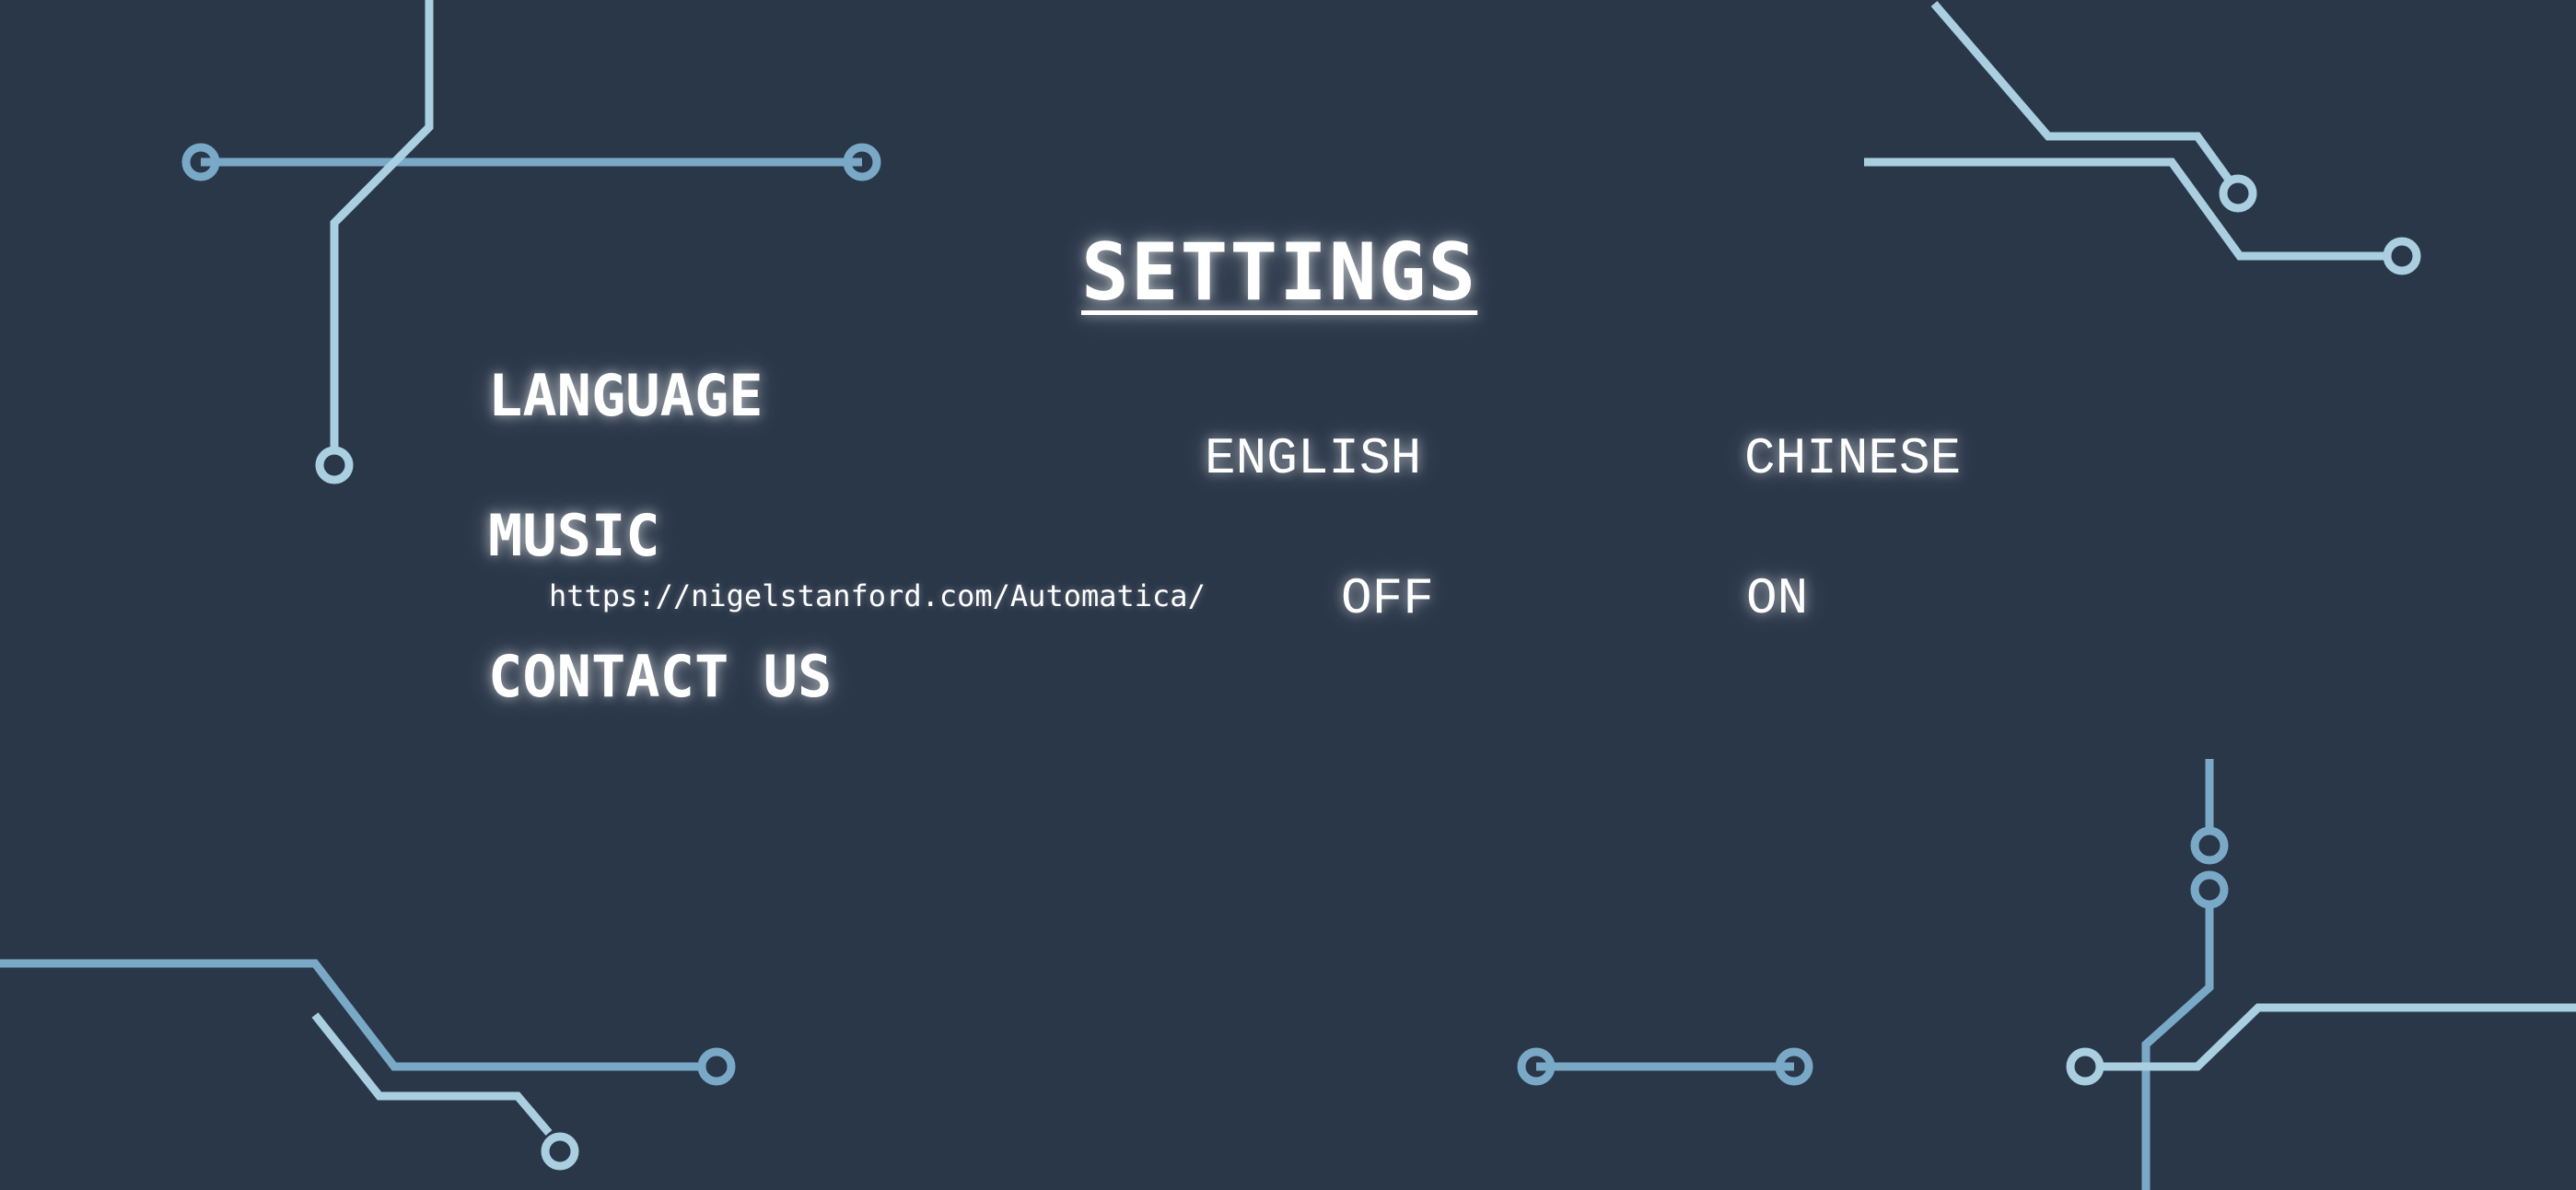  What do you see at coordinates (1777, 598) in the screenshot?
I see `music-option-on: ON` at bounding box center [1777, 598].